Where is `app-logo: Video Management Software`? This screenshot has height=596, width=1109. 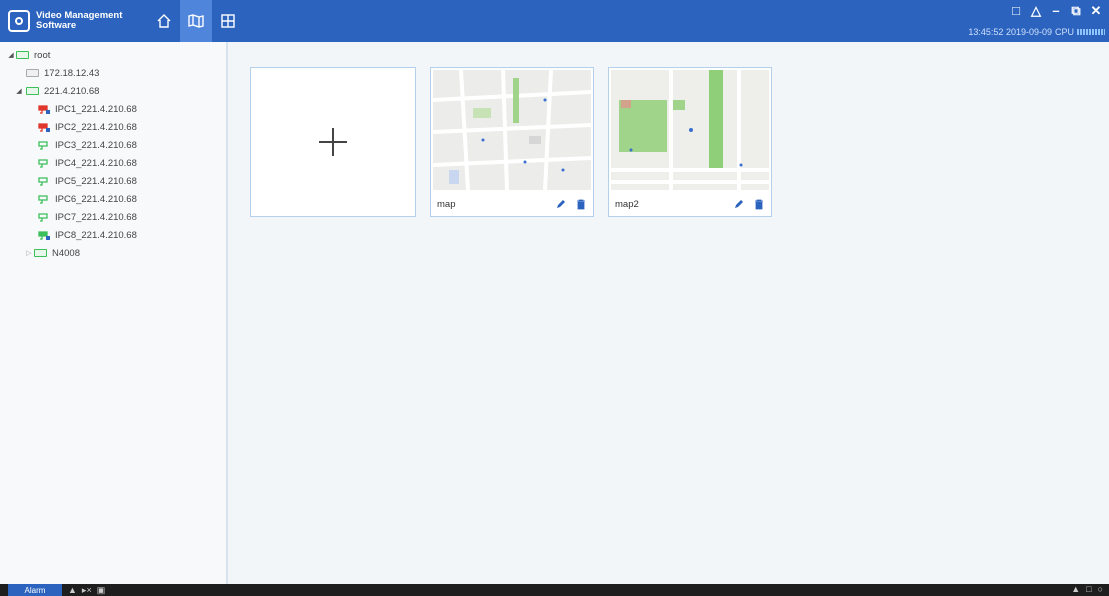 app-logo: Video Management Software is located at coordinates (74, 21).